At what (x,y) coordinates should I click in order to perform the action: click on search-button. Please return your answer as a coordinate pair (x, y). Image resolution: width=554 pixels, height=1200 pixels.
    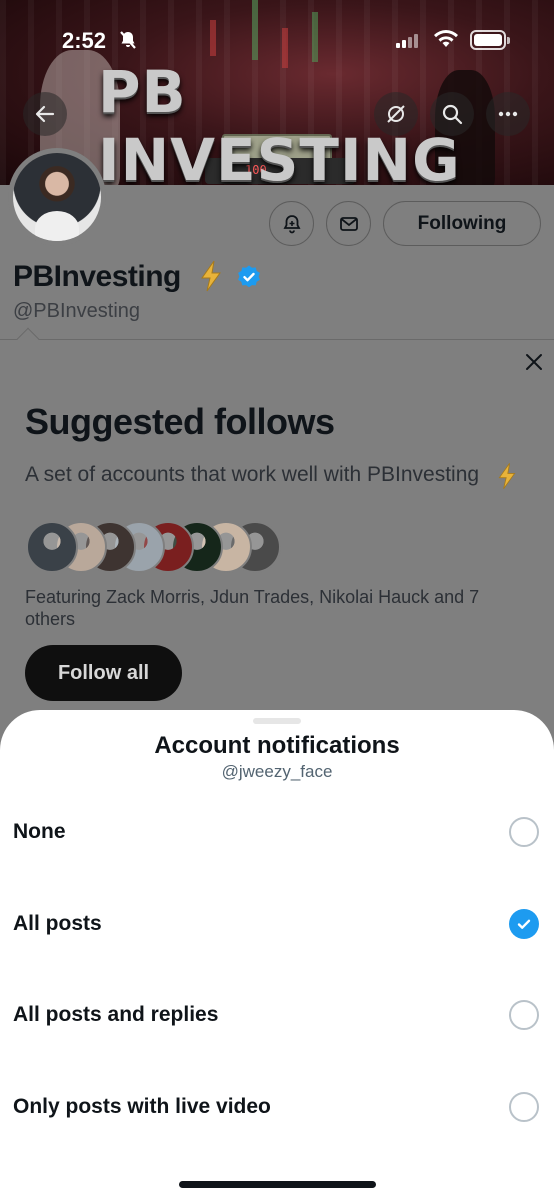
    Looking at the image, I should click on (452, 114).